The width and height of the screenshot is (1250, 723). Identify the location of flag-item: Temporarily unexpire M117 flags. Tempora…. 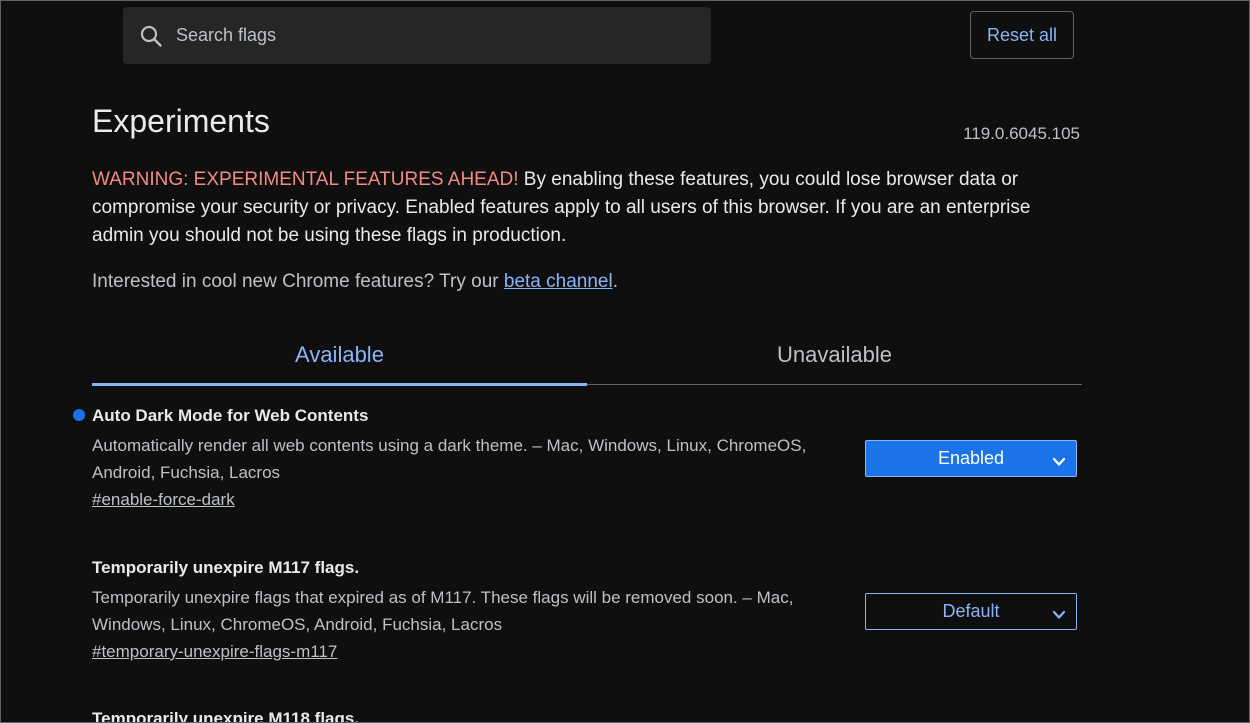
(587, 609).